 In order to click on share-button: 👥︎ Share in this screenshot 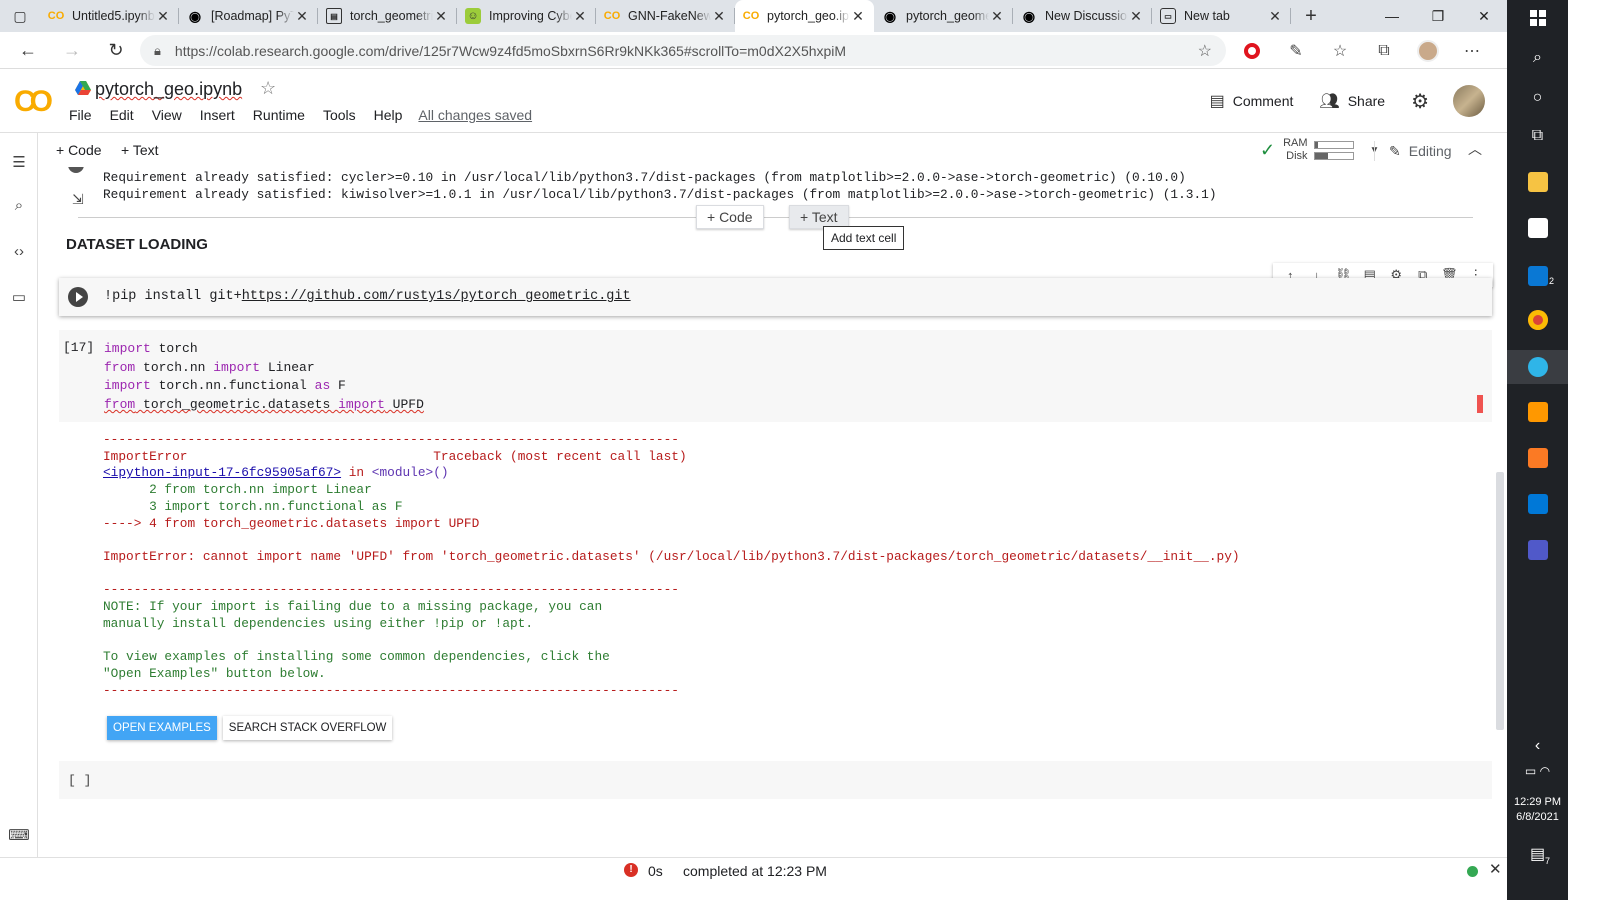, I will do `click(1352, 101)`.